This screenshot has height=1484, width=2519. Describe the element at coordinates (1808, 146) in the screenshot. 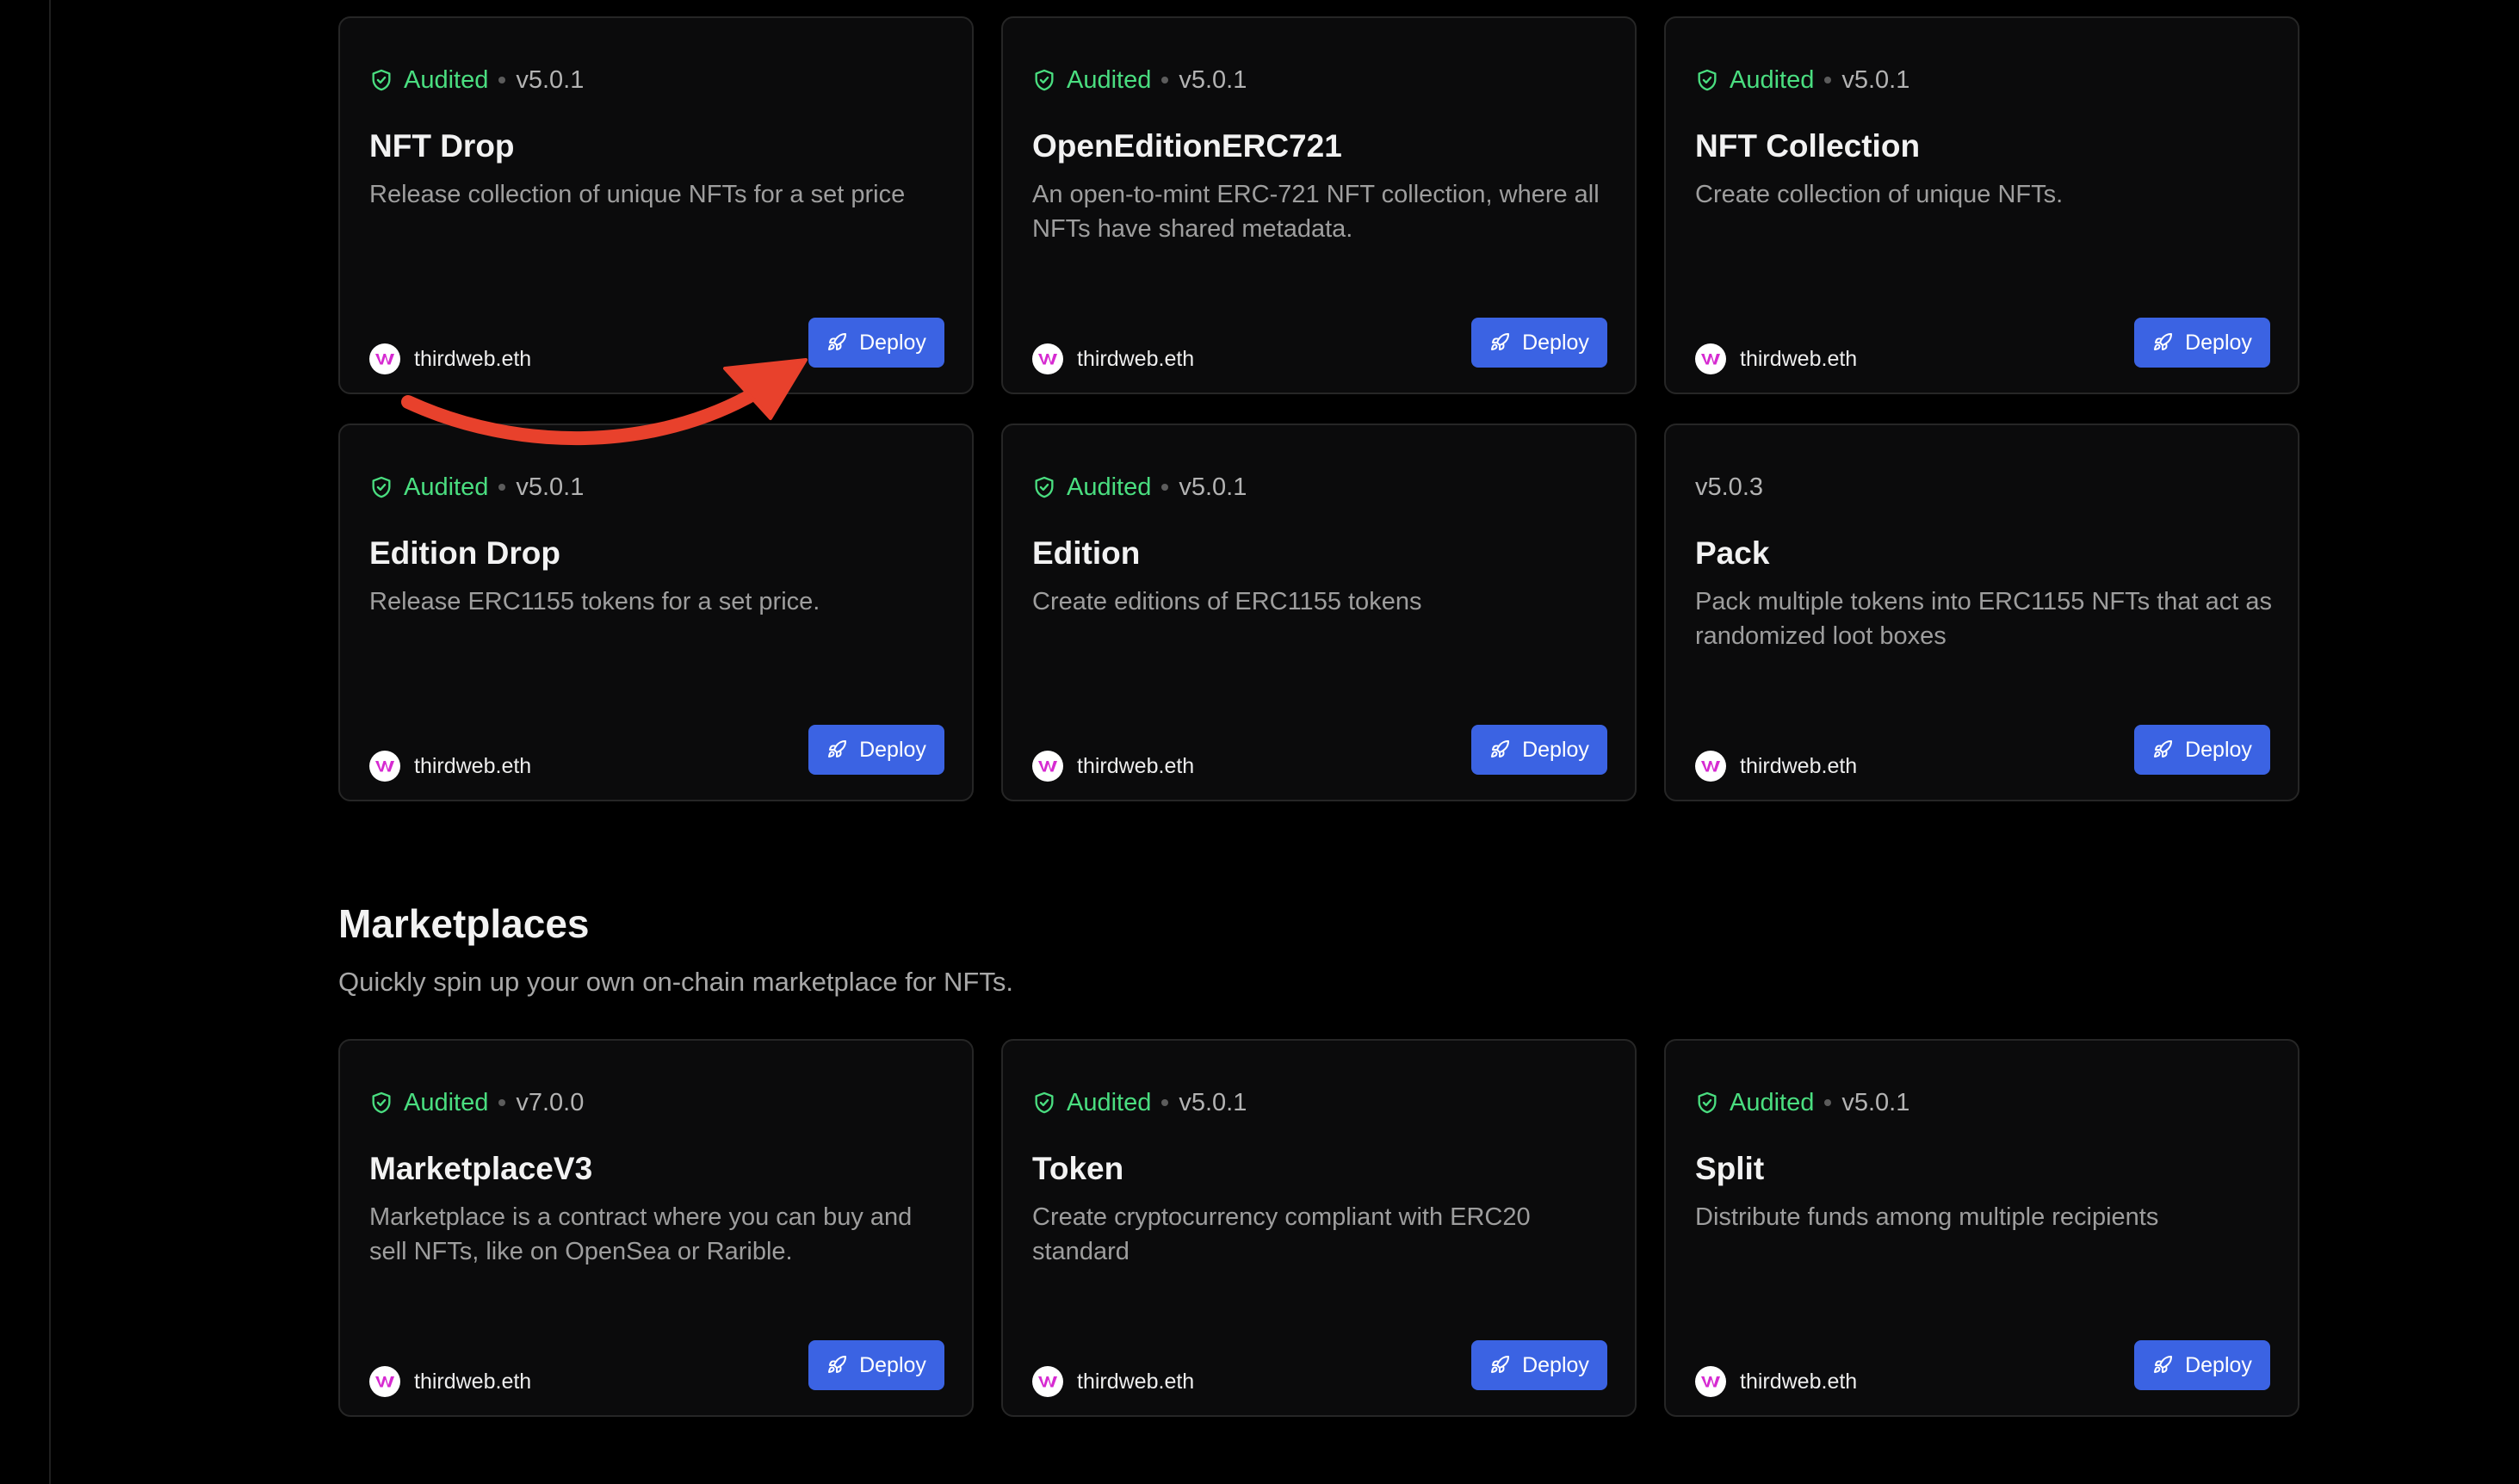

I see `card-title: NFT Collection` at that location.